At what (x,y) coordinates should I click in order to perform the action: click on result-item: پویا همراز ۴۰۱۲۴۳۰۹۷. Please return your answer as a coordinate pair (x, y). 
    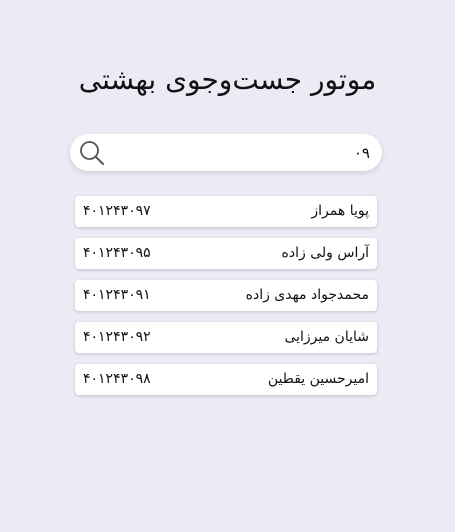
    Looking at the image, I should click on (226, 211).